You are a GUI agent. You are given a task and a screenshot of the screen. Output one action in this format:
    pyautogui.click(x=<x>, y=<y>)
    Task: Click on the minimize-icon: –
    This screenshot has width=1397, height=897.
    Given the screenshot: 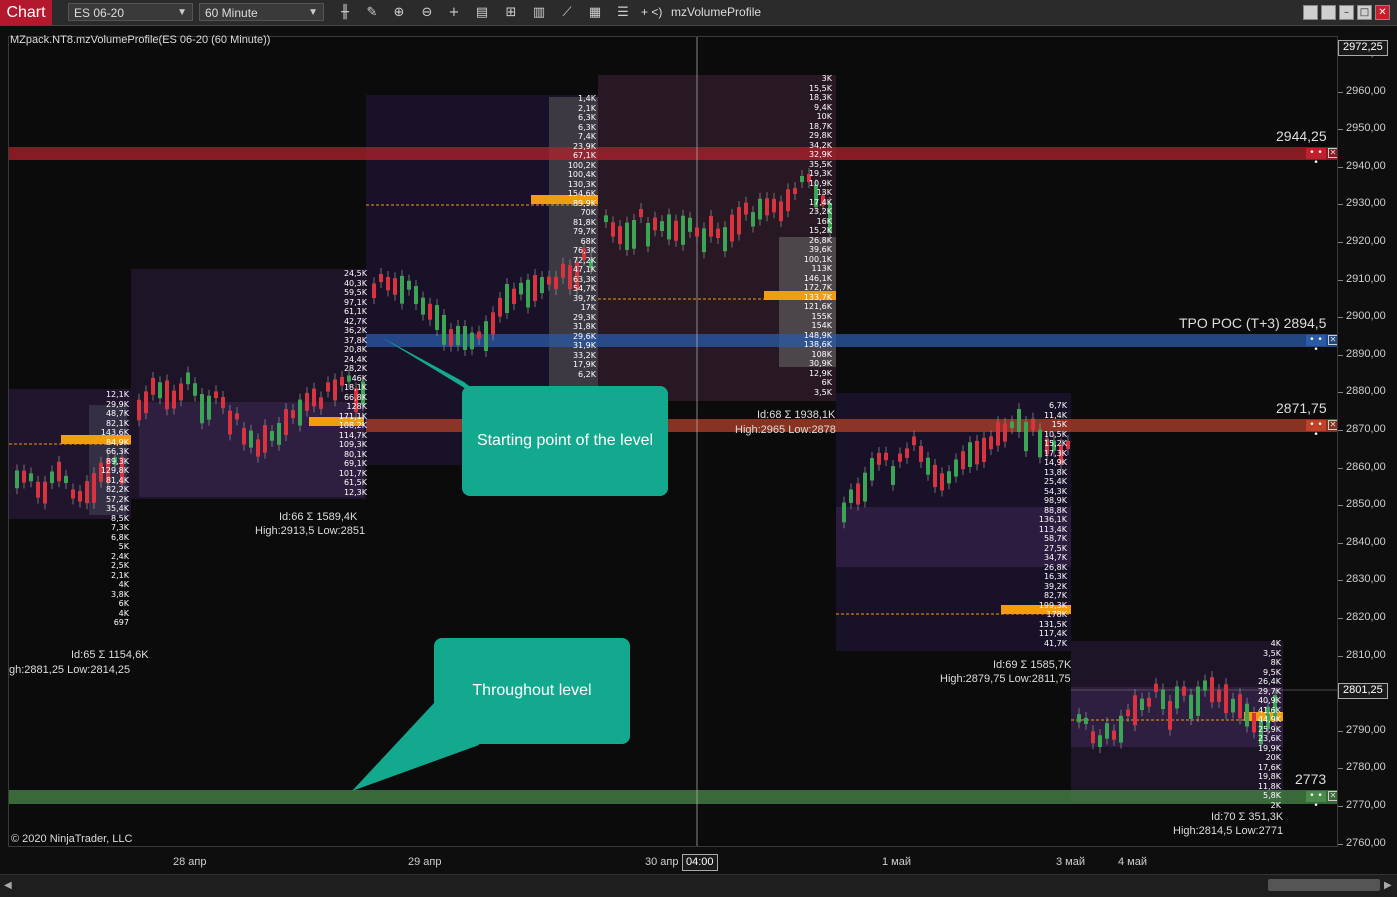 What is the action you would take?
    pyautogui.click(x=1346, y=12)
    